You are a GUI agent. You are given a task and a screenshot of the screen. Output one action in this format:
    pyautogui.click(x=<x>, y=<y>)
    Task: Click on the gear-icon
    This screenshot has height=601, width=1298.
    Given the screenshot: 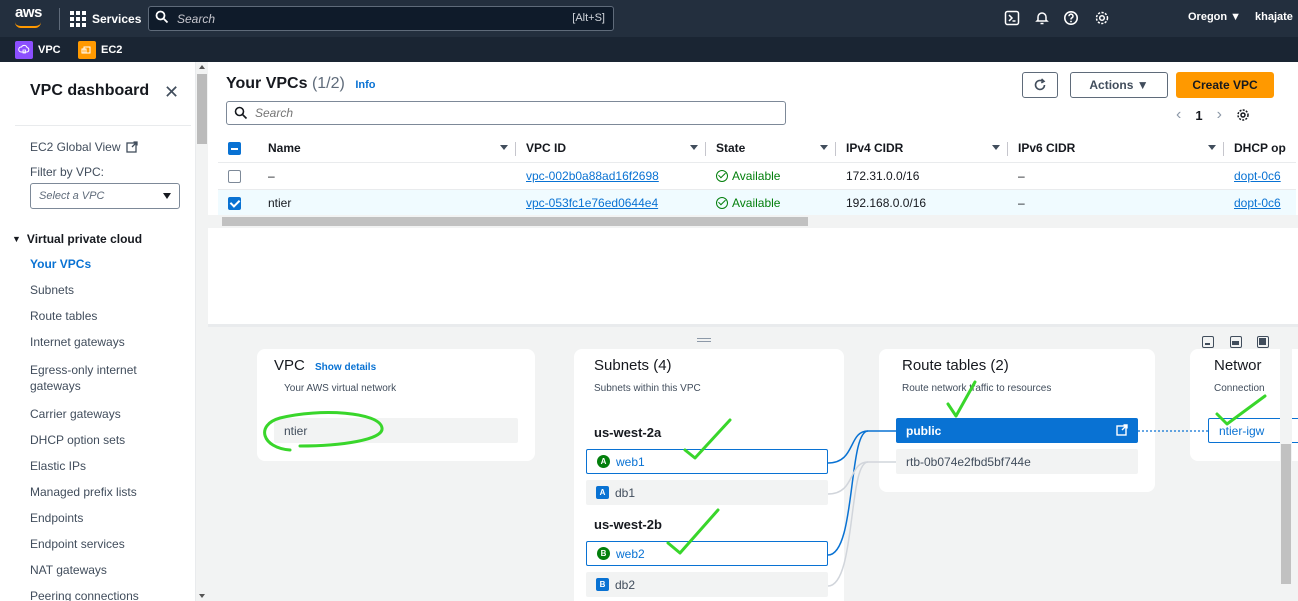 What is the action you would take?
    pyautogui.click(x=1243, y=115)
    